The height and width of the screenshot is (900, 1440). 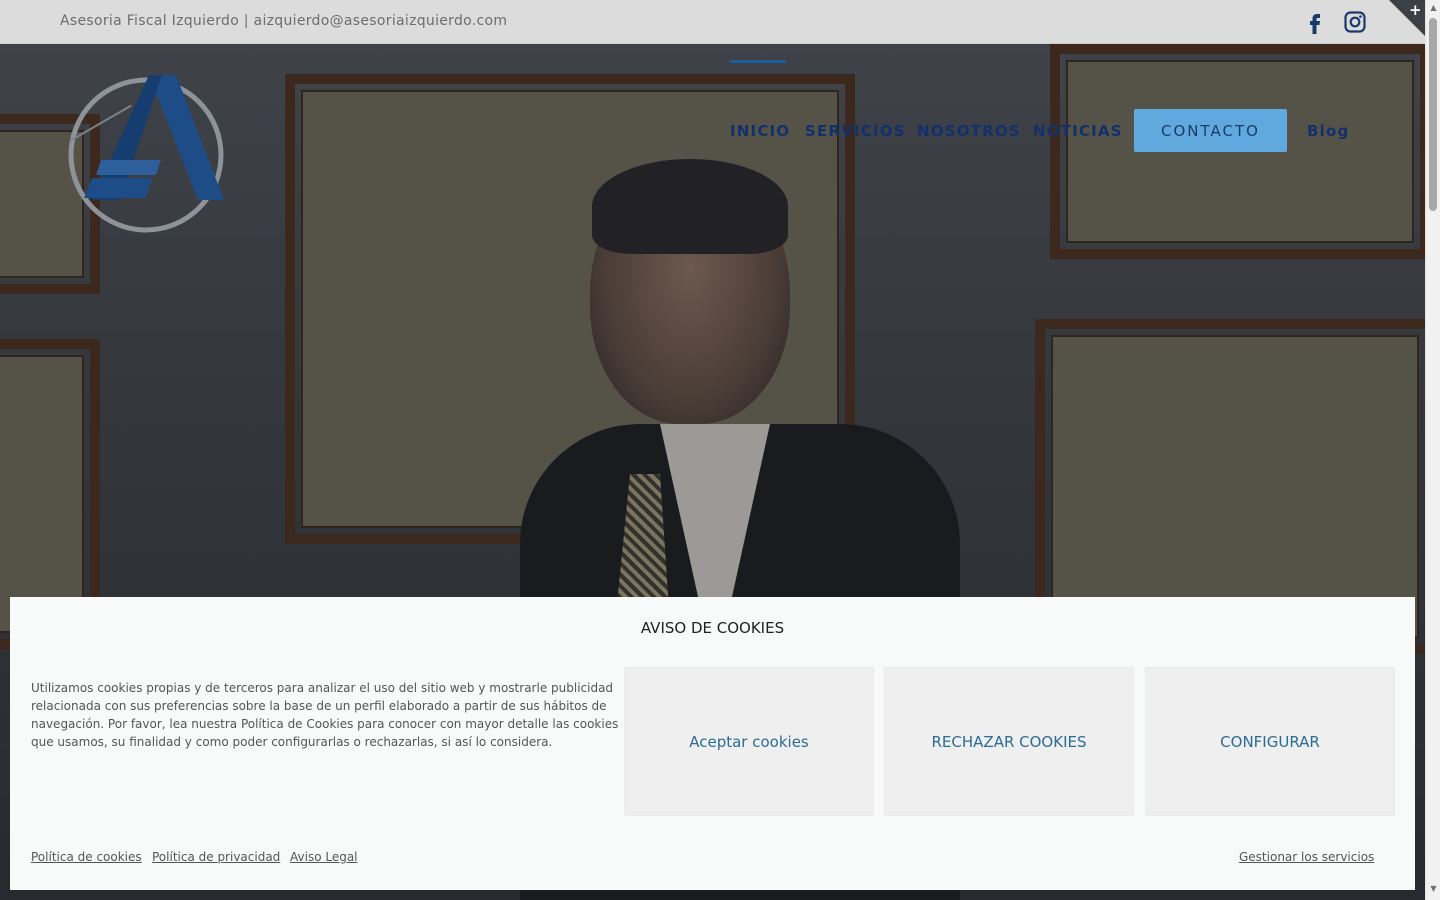 What do you see at coordinates (1432, 450) in the screenshot?
I see `page-scrollbar: ▲ ▼` at bounding box center [1432, 450].